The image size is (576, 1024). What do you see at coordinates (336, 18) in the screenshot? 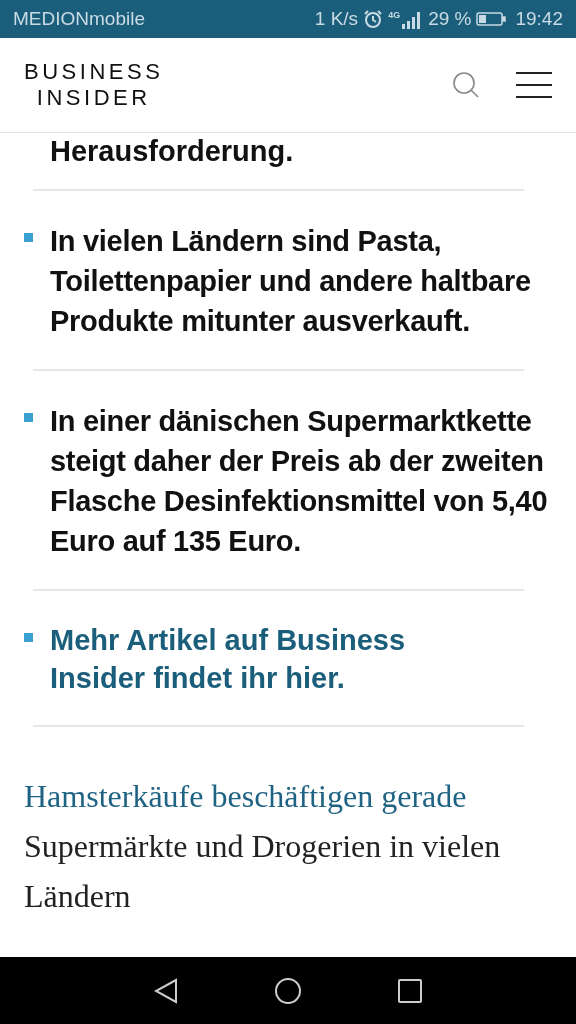
I see `network-speed: 1 K/s` at bounding box center [336, 18].